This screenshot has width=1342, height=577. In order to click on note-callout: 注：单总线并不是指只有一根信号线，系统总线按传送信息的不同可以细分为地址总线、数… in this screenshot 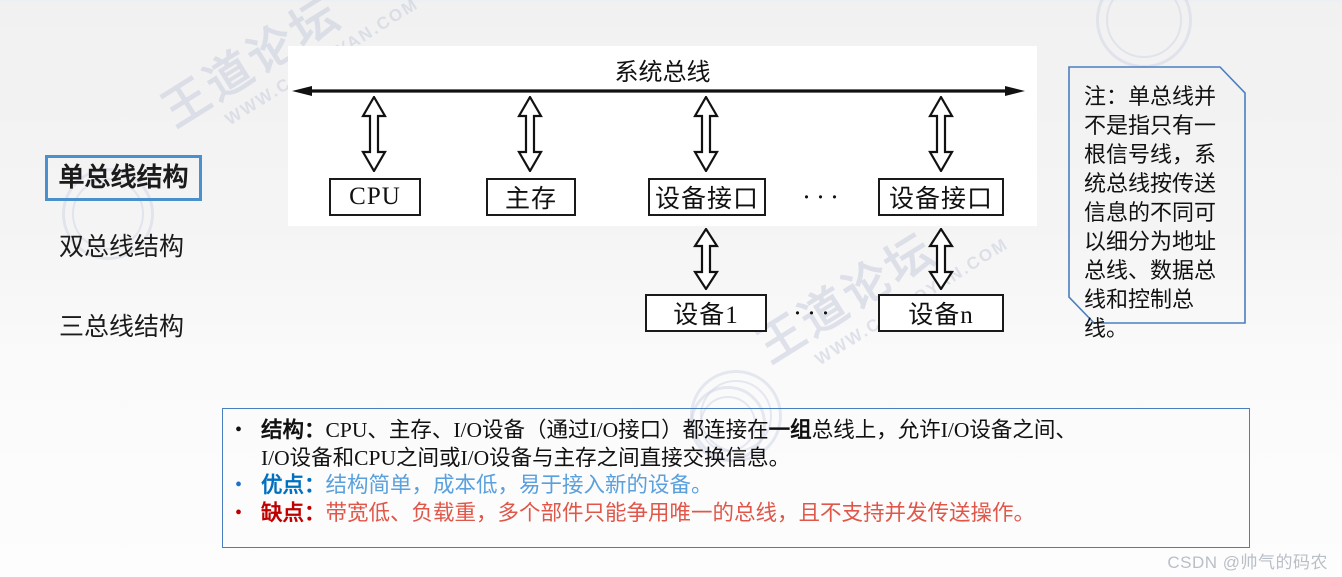, I will do `click(1157, 203)`.